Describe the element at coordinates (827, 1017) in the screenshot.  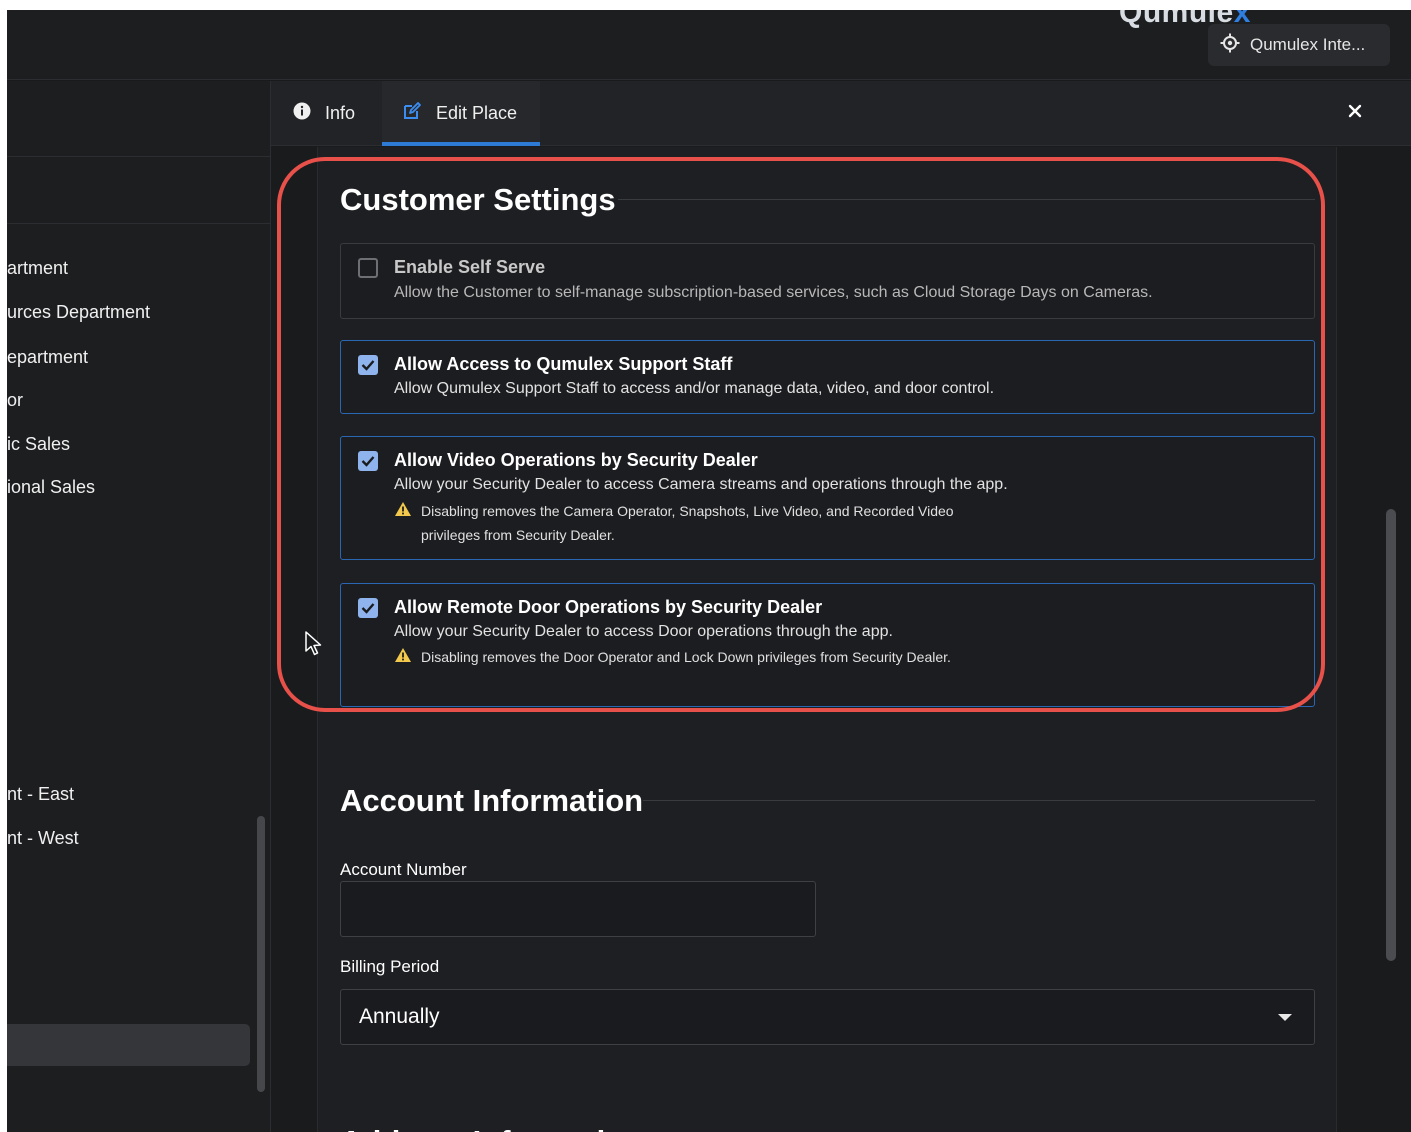
I see `billing-period-select: Annually` at that location.